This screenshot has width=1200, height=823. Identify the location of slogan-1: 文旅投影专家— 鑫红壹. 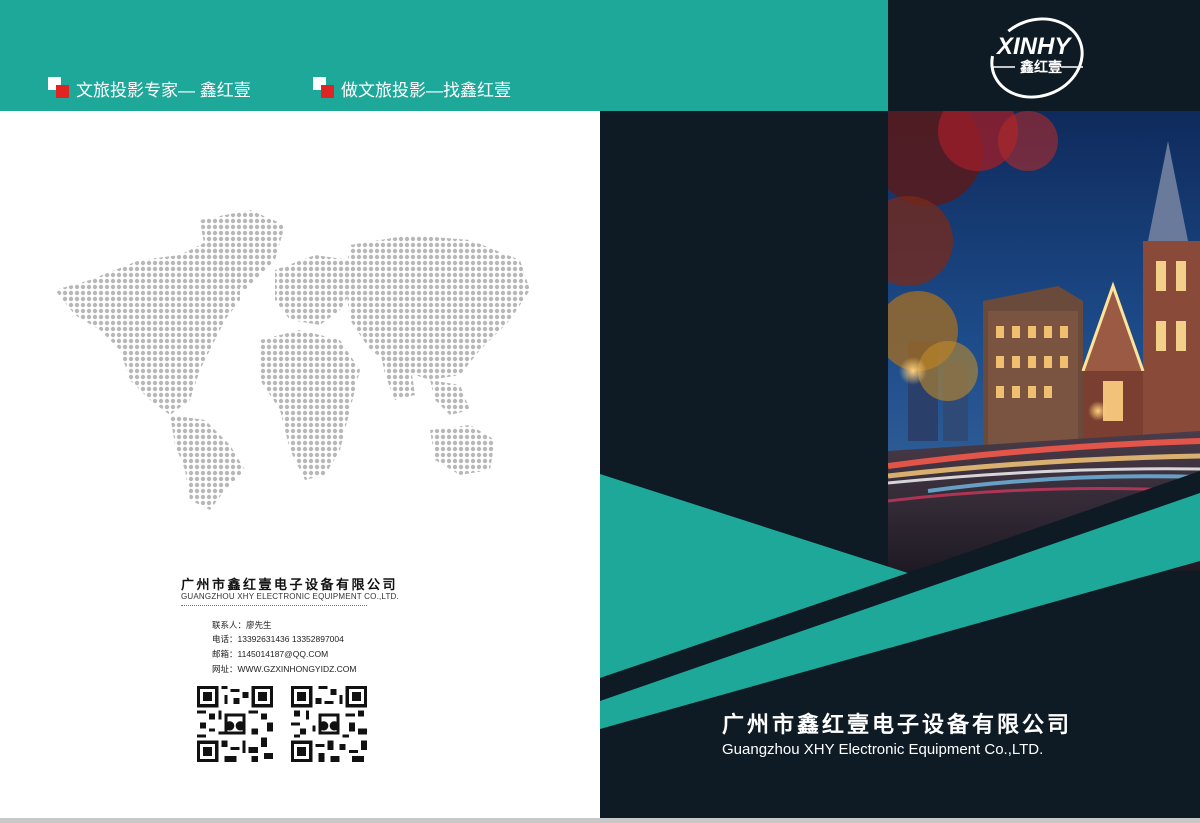
(149, 88).